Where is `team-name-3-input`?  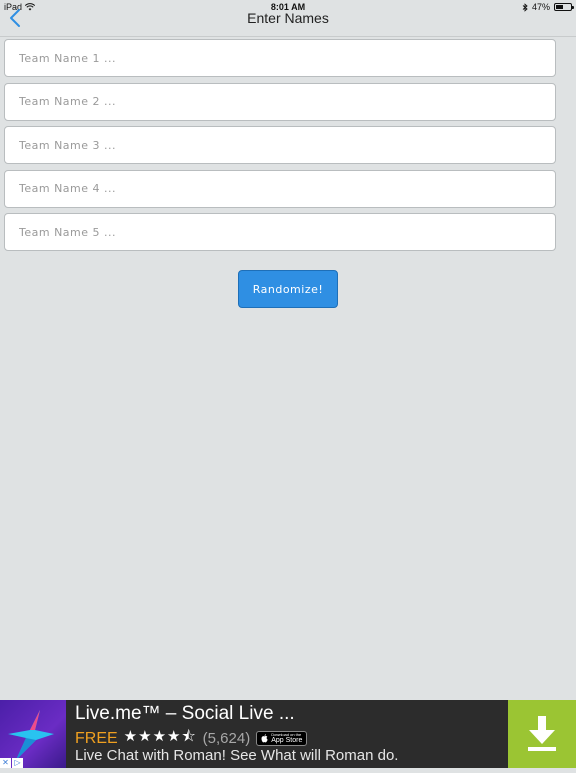
team-name-3-input is located at coordinates (280, 145).